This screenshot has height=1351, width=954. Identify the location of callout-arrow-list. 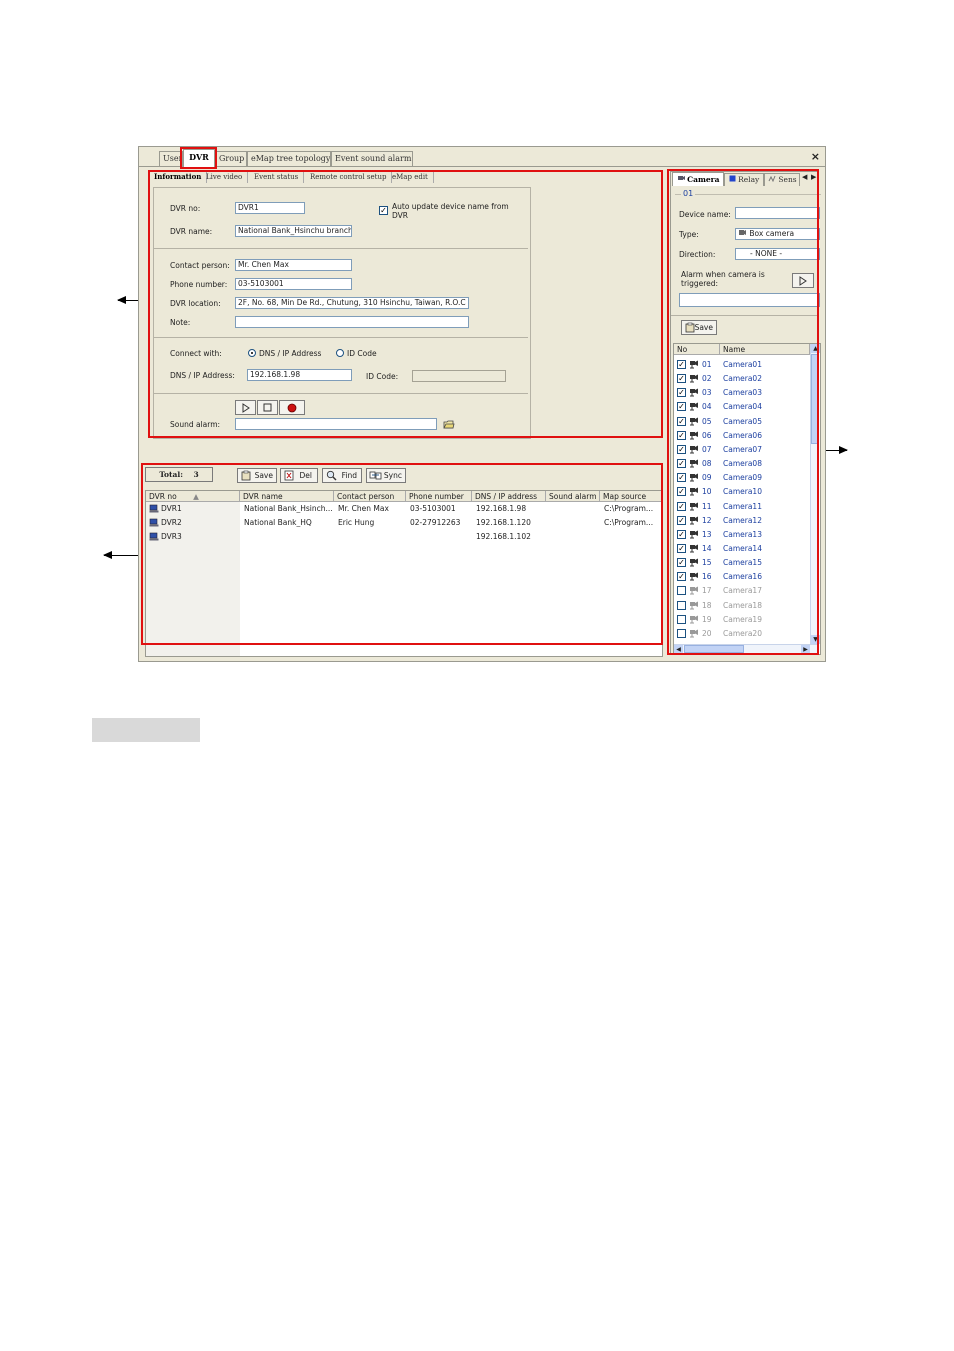
(121, 555).